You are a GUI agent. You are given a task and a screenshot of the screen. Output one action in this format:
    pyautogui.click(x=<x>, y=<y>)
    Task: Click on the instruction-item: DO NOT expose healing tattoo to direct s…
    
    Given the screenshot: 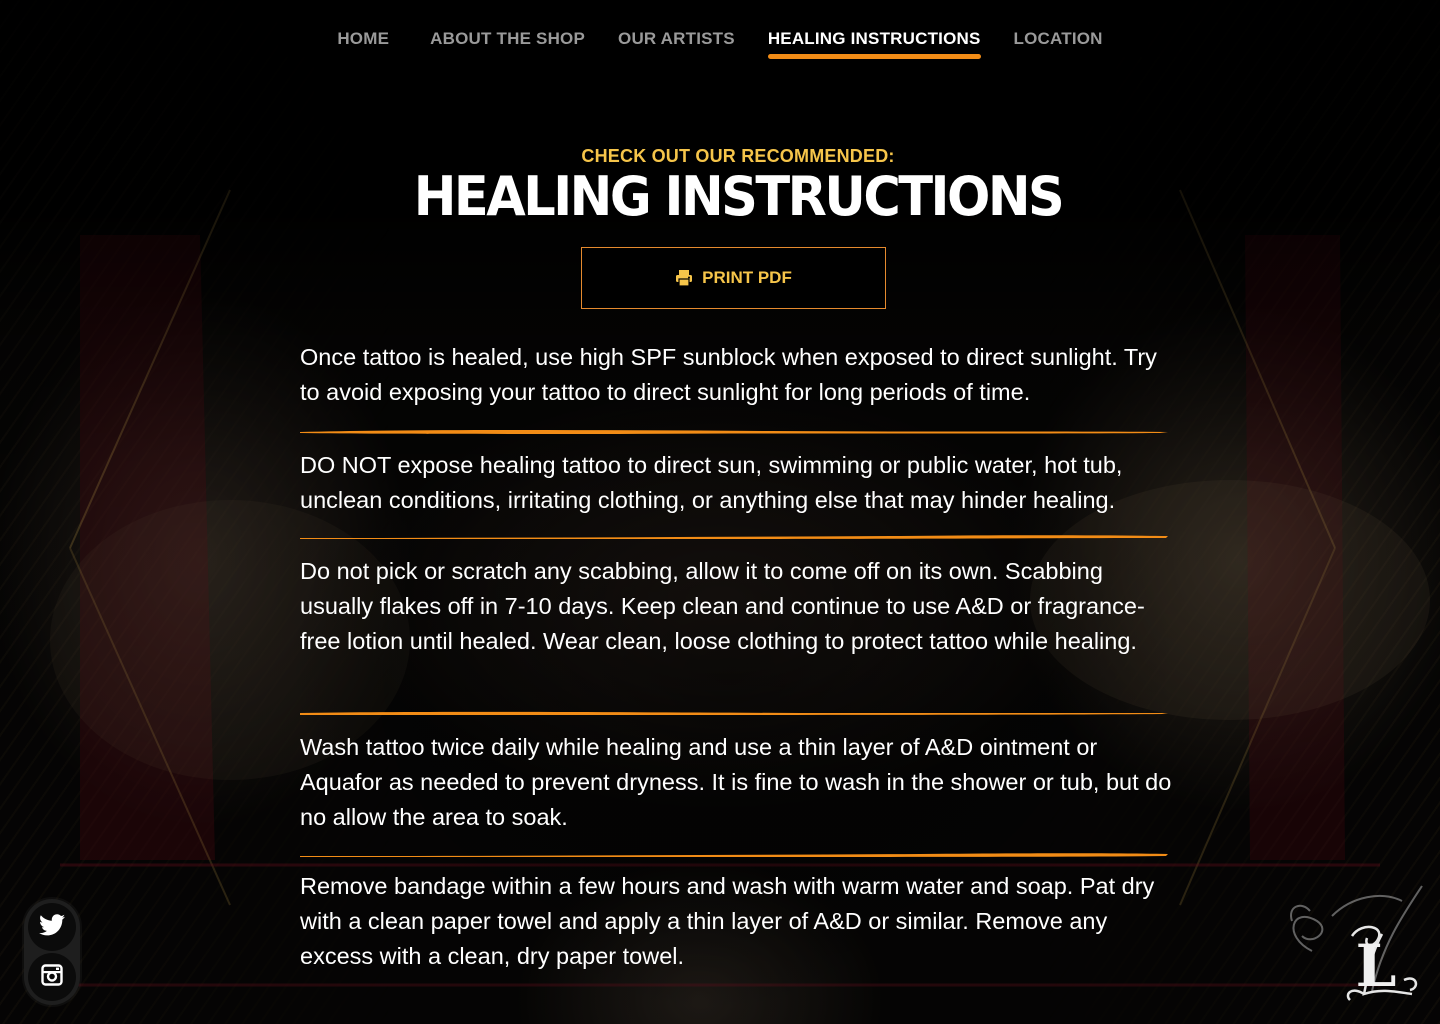 What is the action you would take?
    pyautogui.click(x=711, y=482)
    